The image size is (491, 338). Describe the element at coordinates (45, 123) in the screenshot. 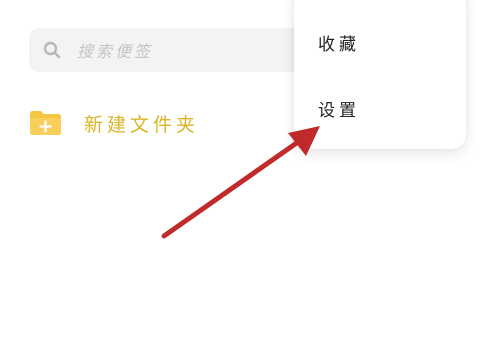

I see `folder-plus-icon` at that location.